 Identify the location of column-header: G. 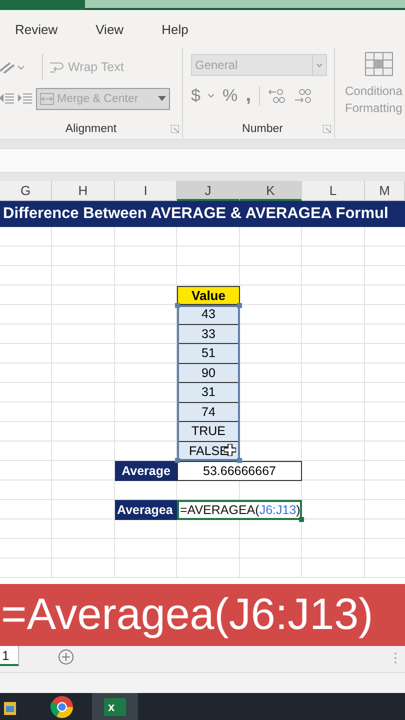
(26, 191).